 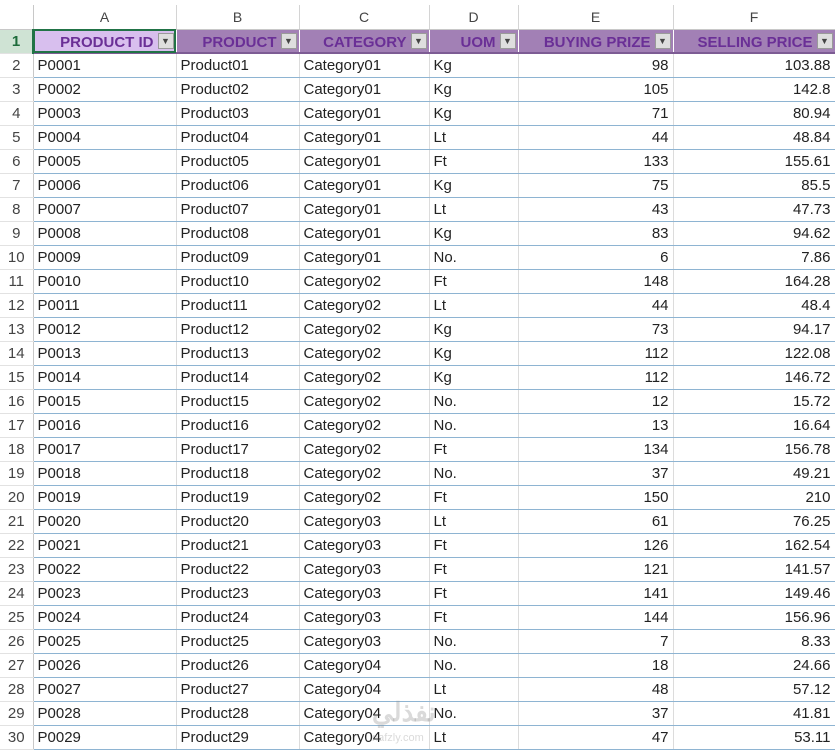 I want to click on row-header: 20, so click(x=17, y=497).